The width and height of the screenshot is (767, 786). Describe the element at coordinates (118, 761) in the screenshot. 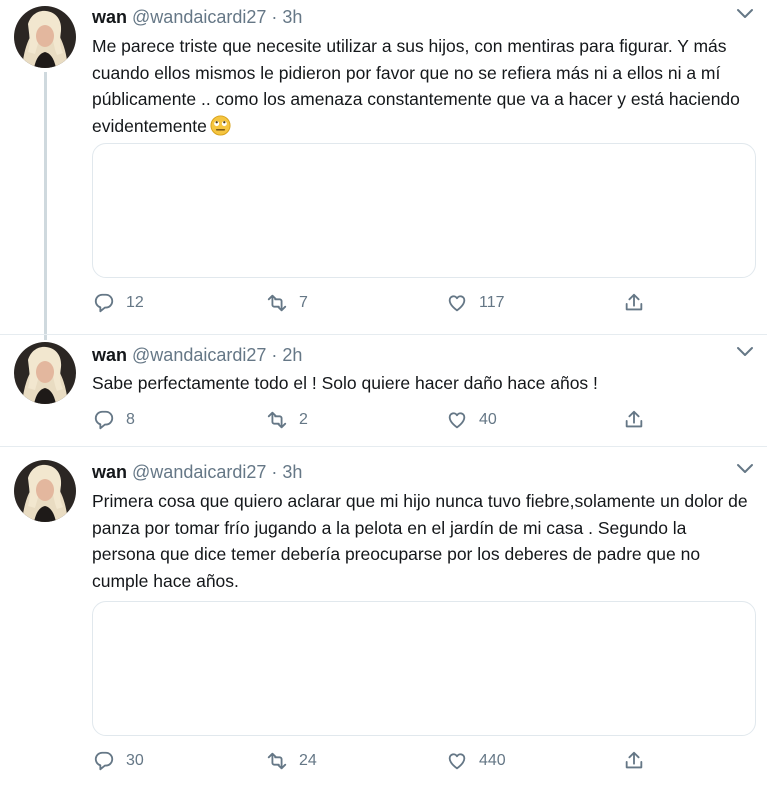

I see `reply-button: 30` at that location.